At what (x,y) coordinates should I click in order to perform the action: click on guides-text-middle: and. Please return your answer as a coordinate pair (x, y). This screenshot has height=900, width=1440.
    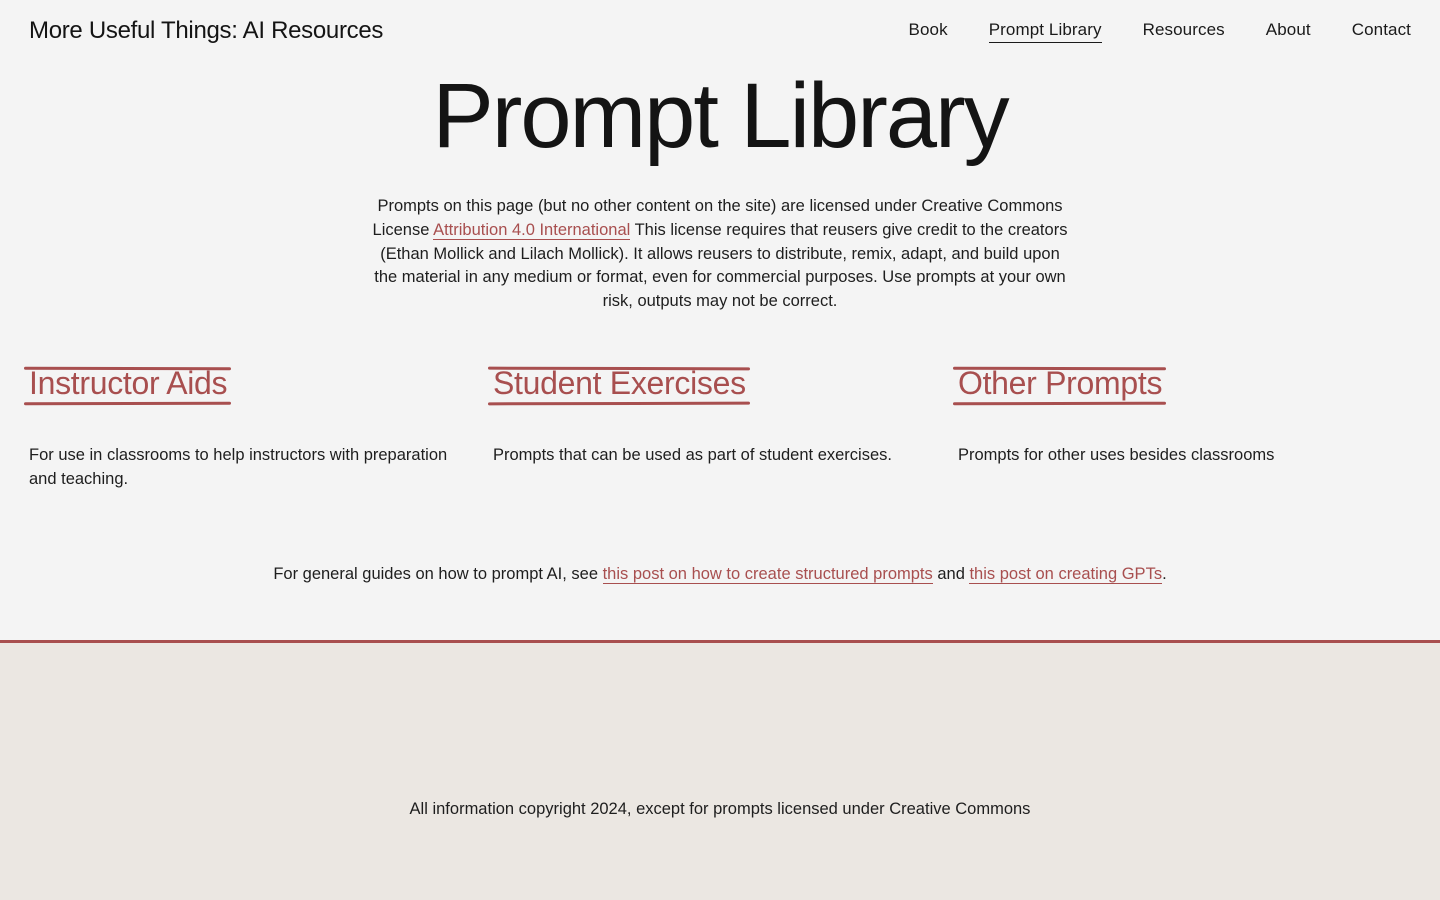
    Looking at the image, I should click on (951, 574).